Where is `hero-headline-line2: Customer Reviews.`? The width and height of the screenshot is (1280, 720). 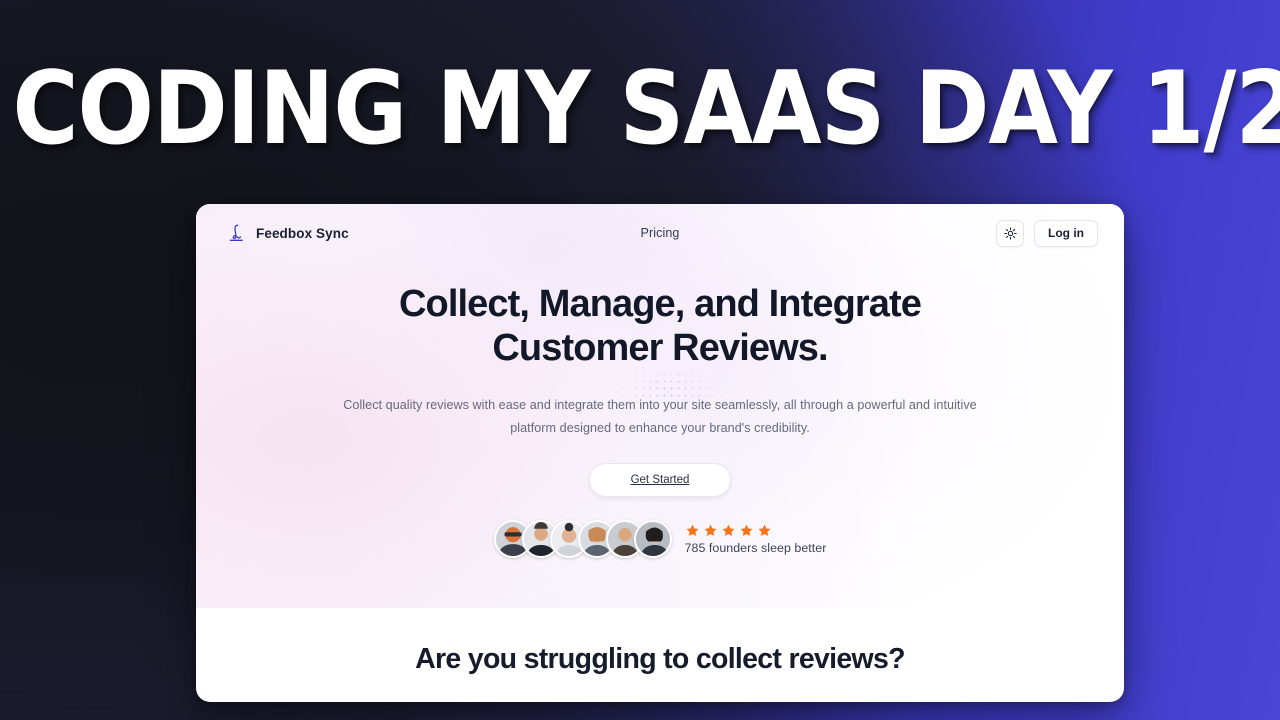
hero-headline-line2: Customer Reviews. is located at coordinates (660, 347).